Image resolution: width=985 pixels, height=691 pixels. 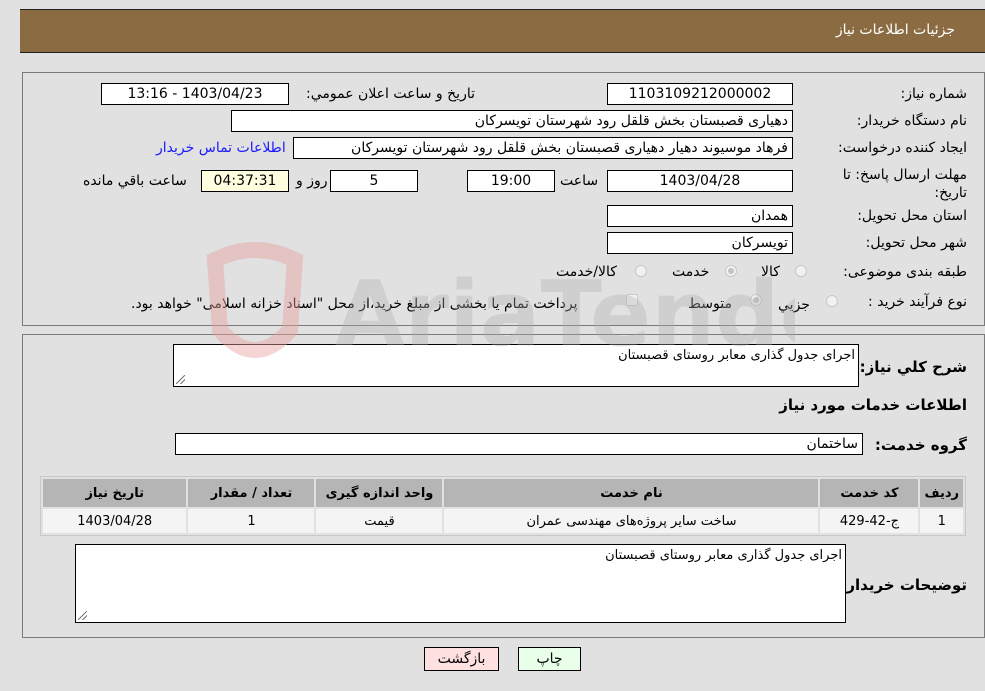 I want to click on need-number-field: 1103109212000002, so click(x=700, y=94).